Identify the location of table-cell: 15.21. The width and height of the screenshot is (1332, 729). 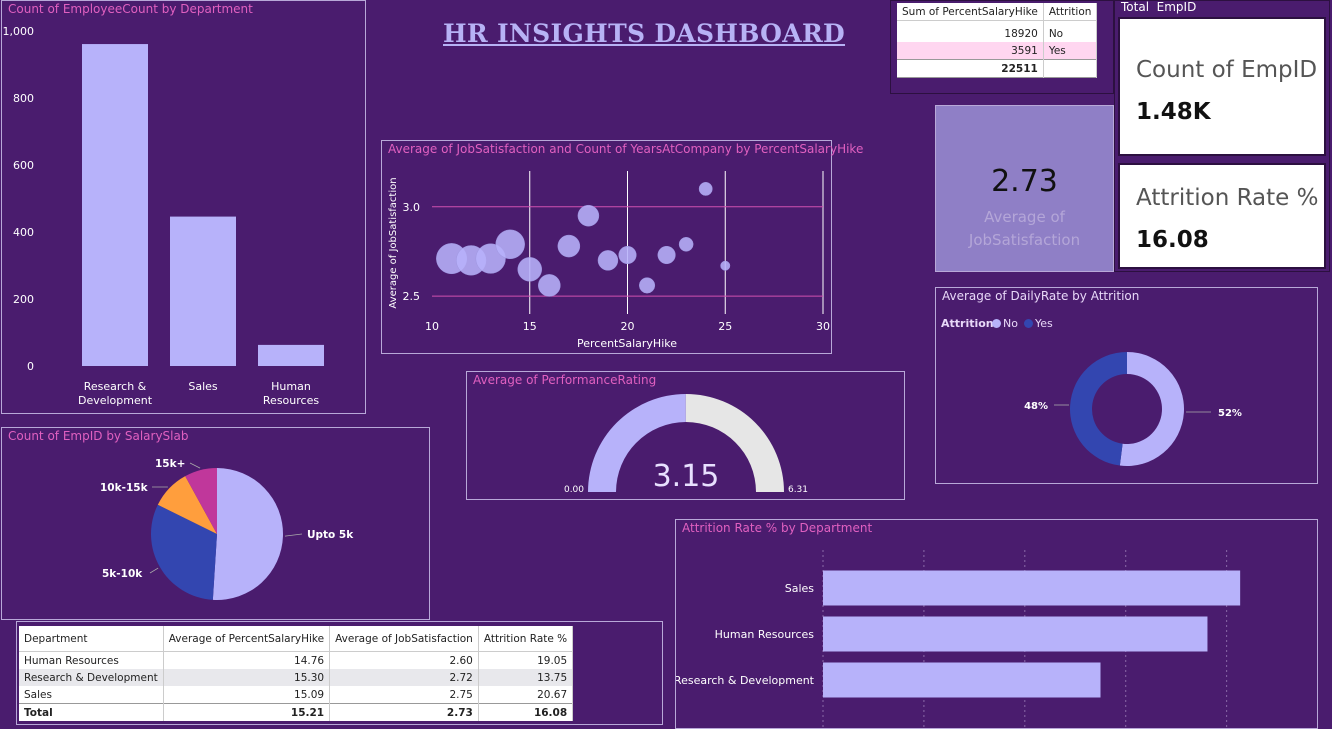
(246, 713).